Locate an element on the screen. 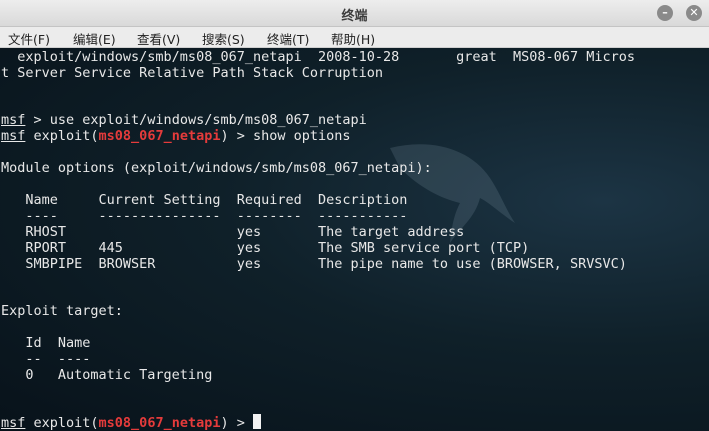  window-title: 终端 is located at coordinates (354, 16).